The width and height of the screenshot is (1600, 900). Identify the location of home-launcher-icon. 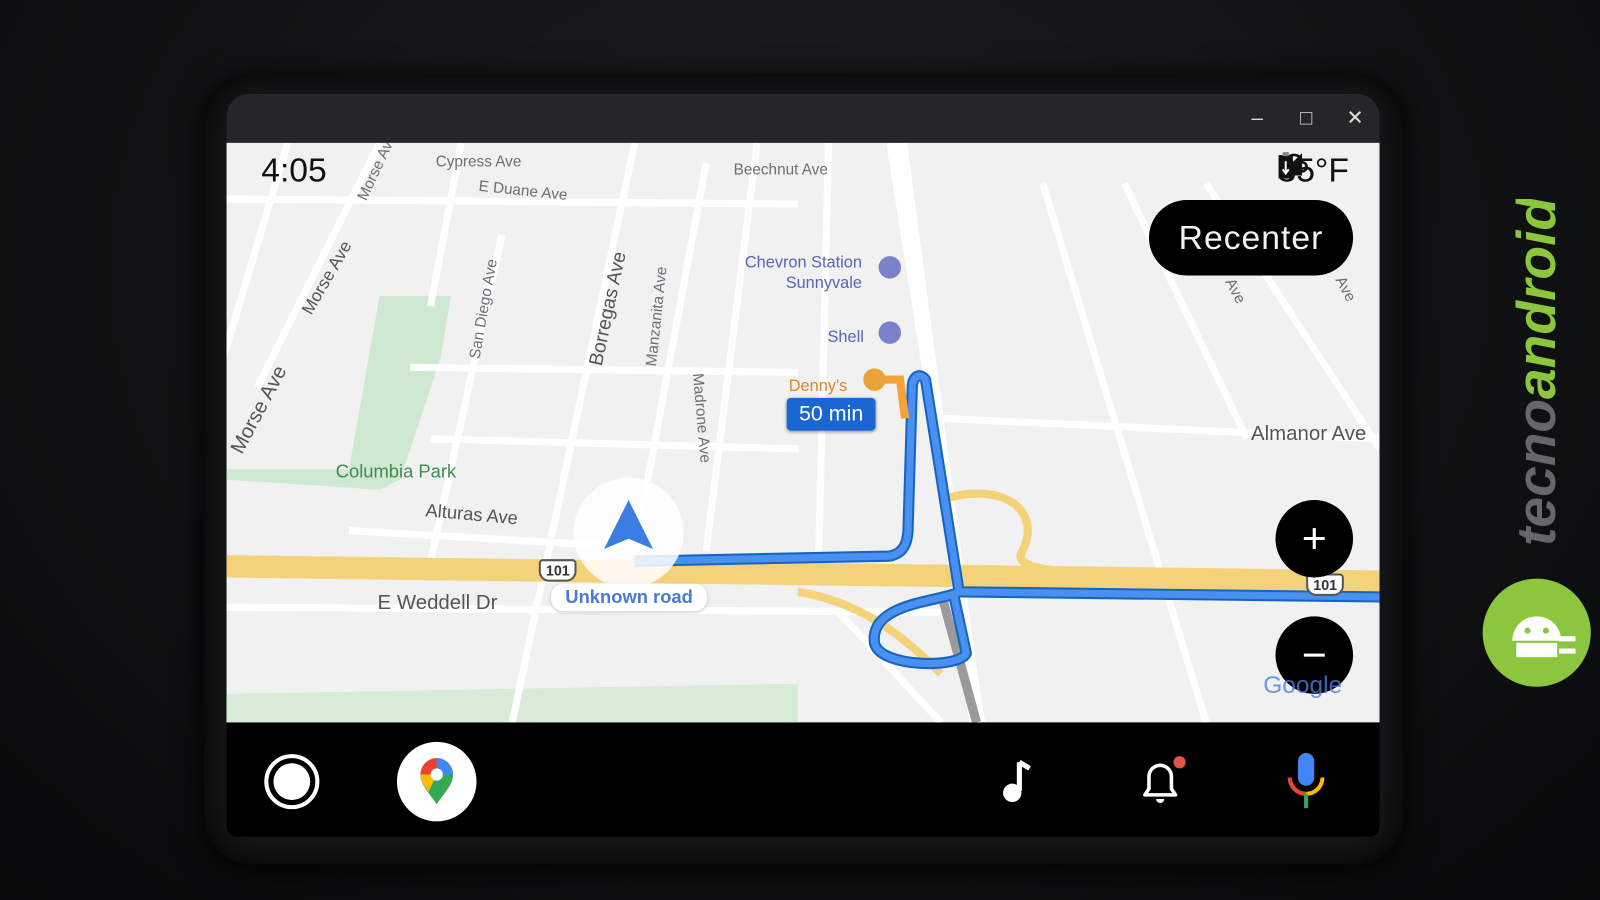
(292, 782).